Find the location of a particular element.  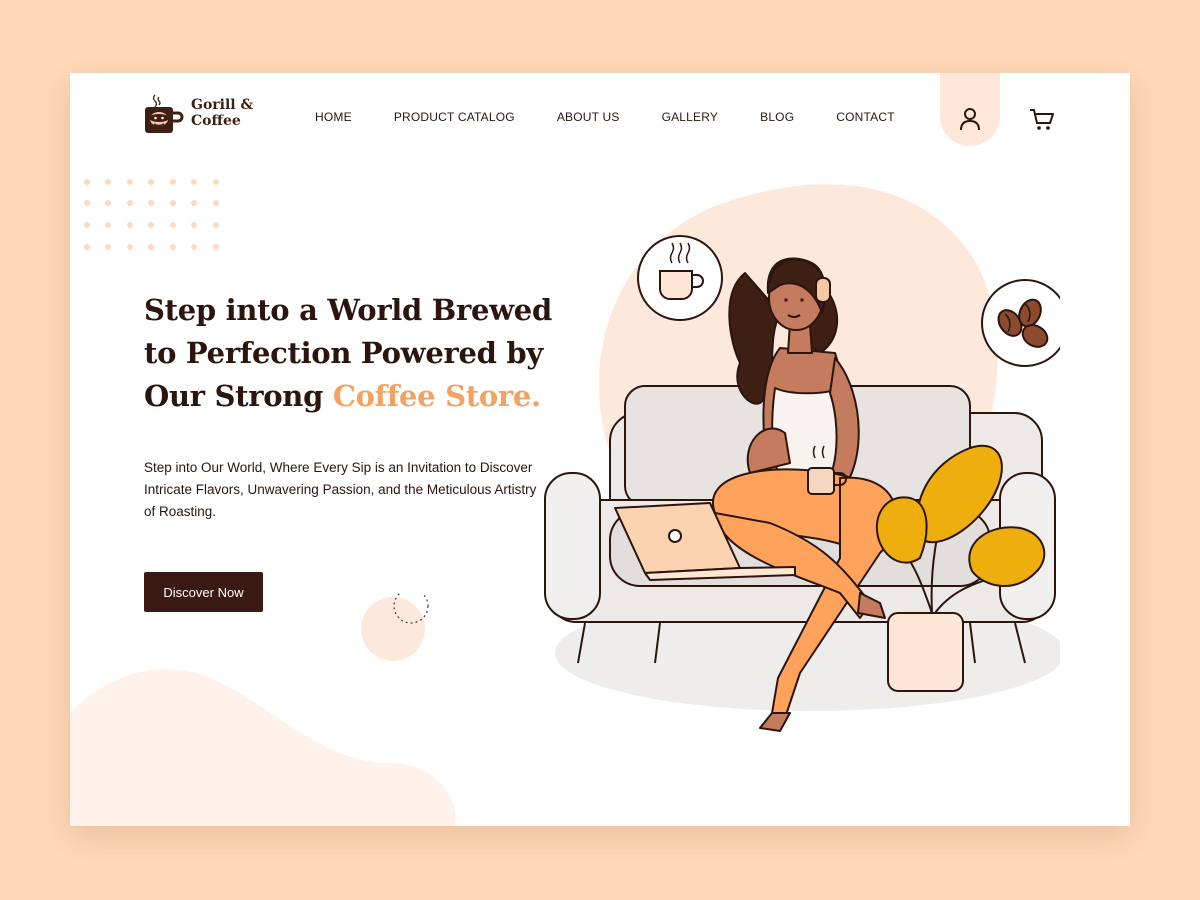

headline-line-1: Step into a World Brewed is located at coordinates (348, 310).